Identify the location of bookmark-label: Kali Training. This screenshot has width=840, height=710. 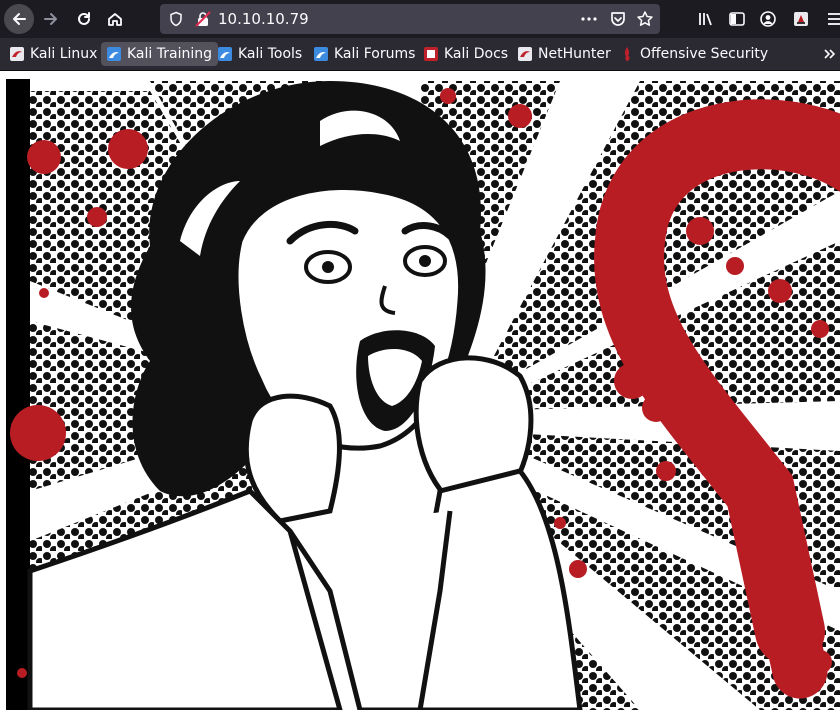
(169, 54).